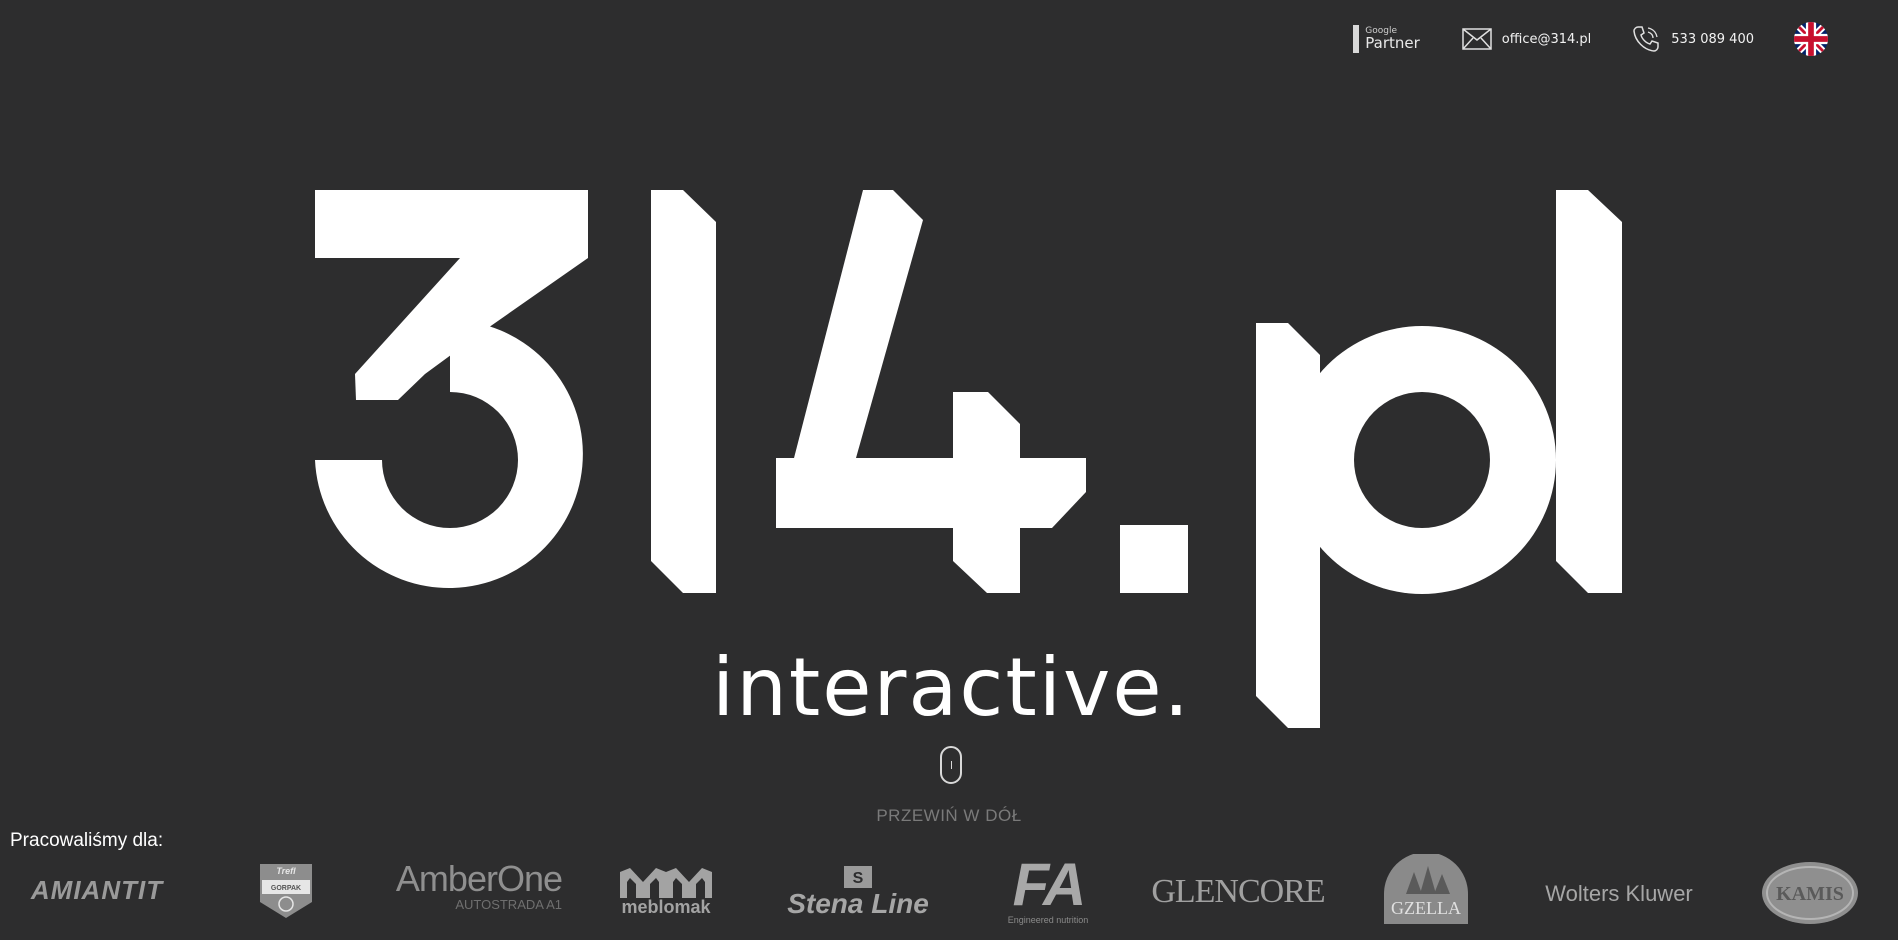 The width and height of the screenshot is (1898, 940). I want to click on client-logo-stena-line: S Stena Line, so click(858, 892).